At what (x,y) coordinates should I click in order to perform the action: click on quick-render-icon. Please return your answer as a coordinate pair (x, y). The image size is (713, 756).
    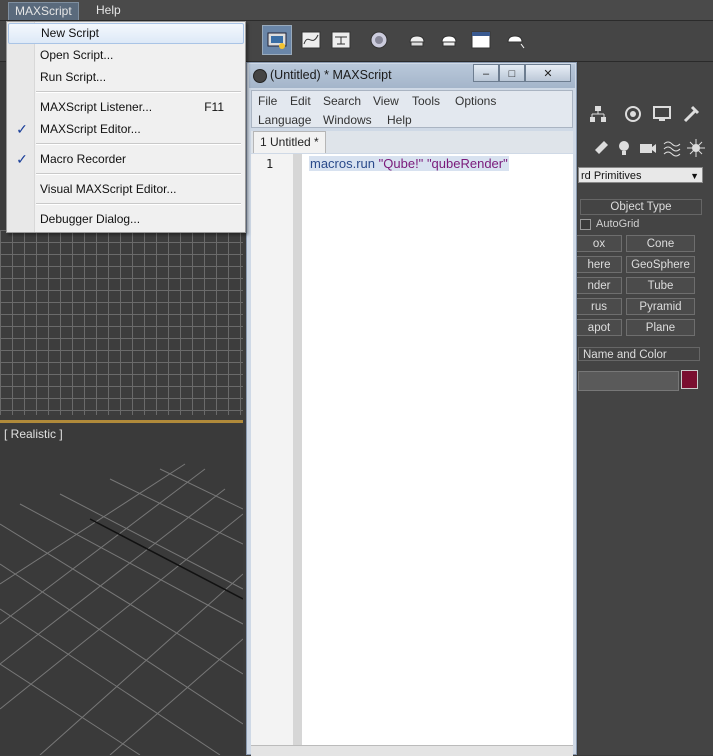
    Looking at the image, I should click on (515, 40).